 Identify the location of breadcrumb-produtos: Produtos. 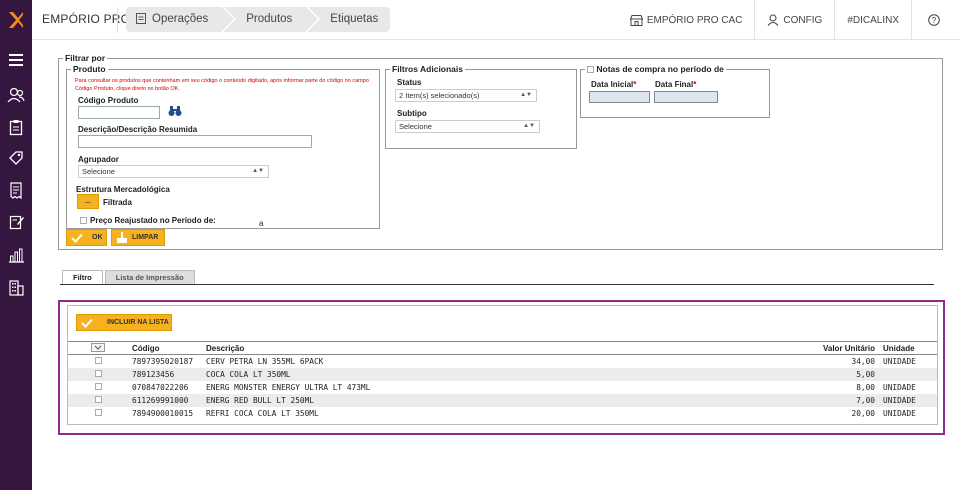
(272, 19).